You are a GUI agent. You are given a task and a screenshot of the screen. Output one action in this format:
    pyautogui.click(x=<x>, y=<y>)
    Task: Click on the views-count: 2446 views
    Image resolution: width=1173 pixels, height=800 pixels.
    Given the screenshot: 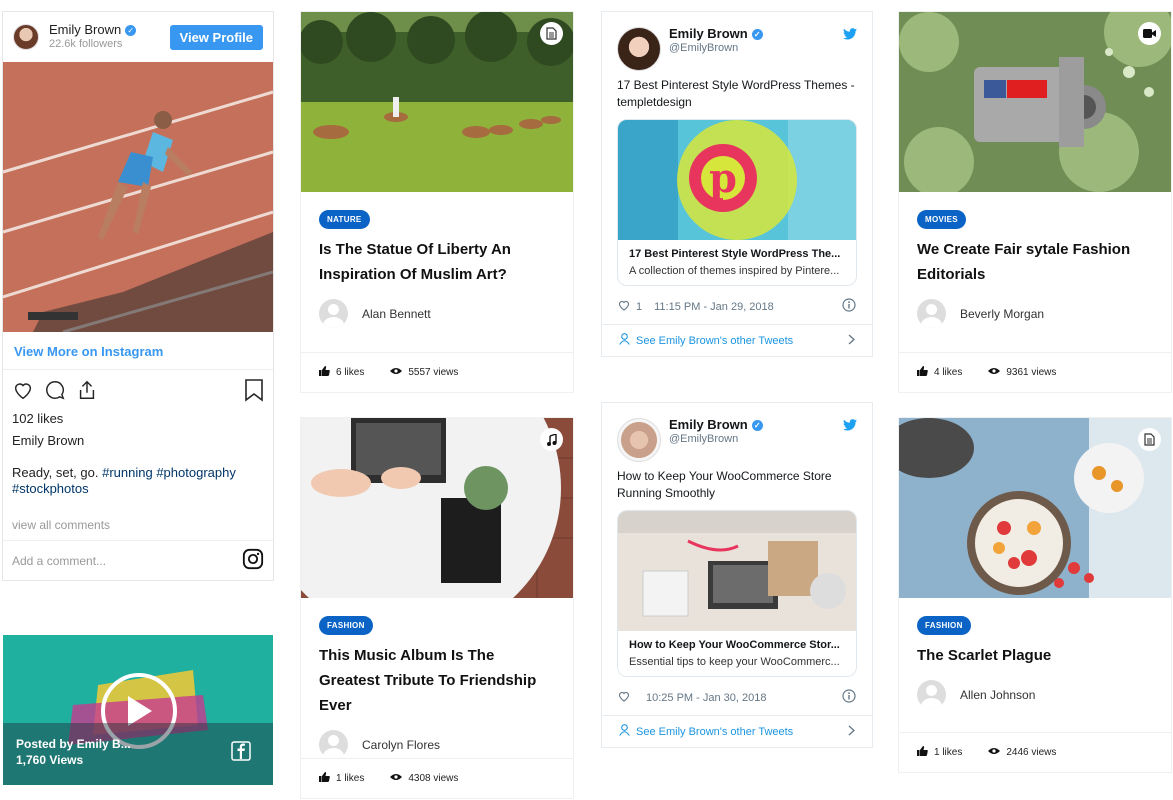 What is the action you would take?
    pyautogui.click(x=1031, y=752)
    